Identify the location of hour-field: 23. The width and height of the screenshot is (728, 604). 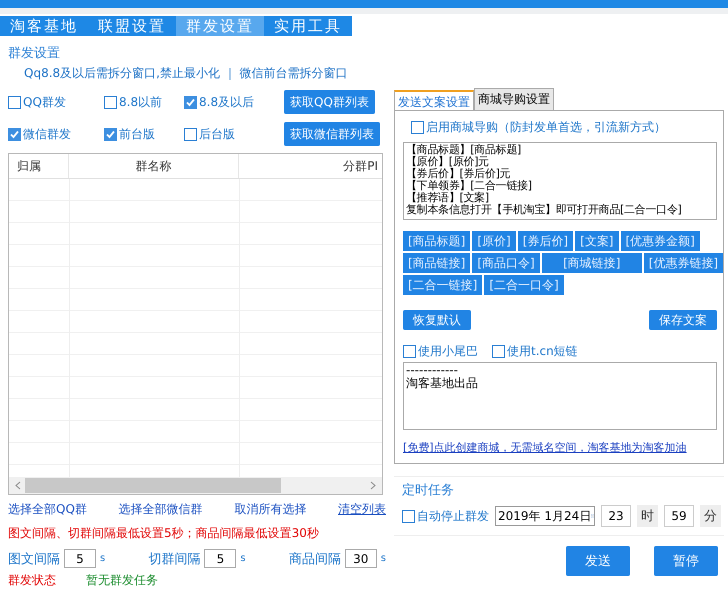
(616, 516).